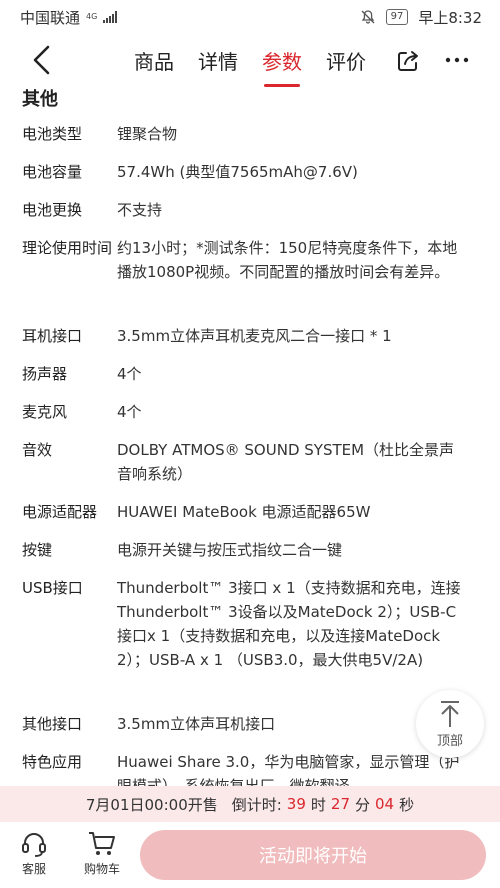  I want to click on more-icon, so click(457, 60).